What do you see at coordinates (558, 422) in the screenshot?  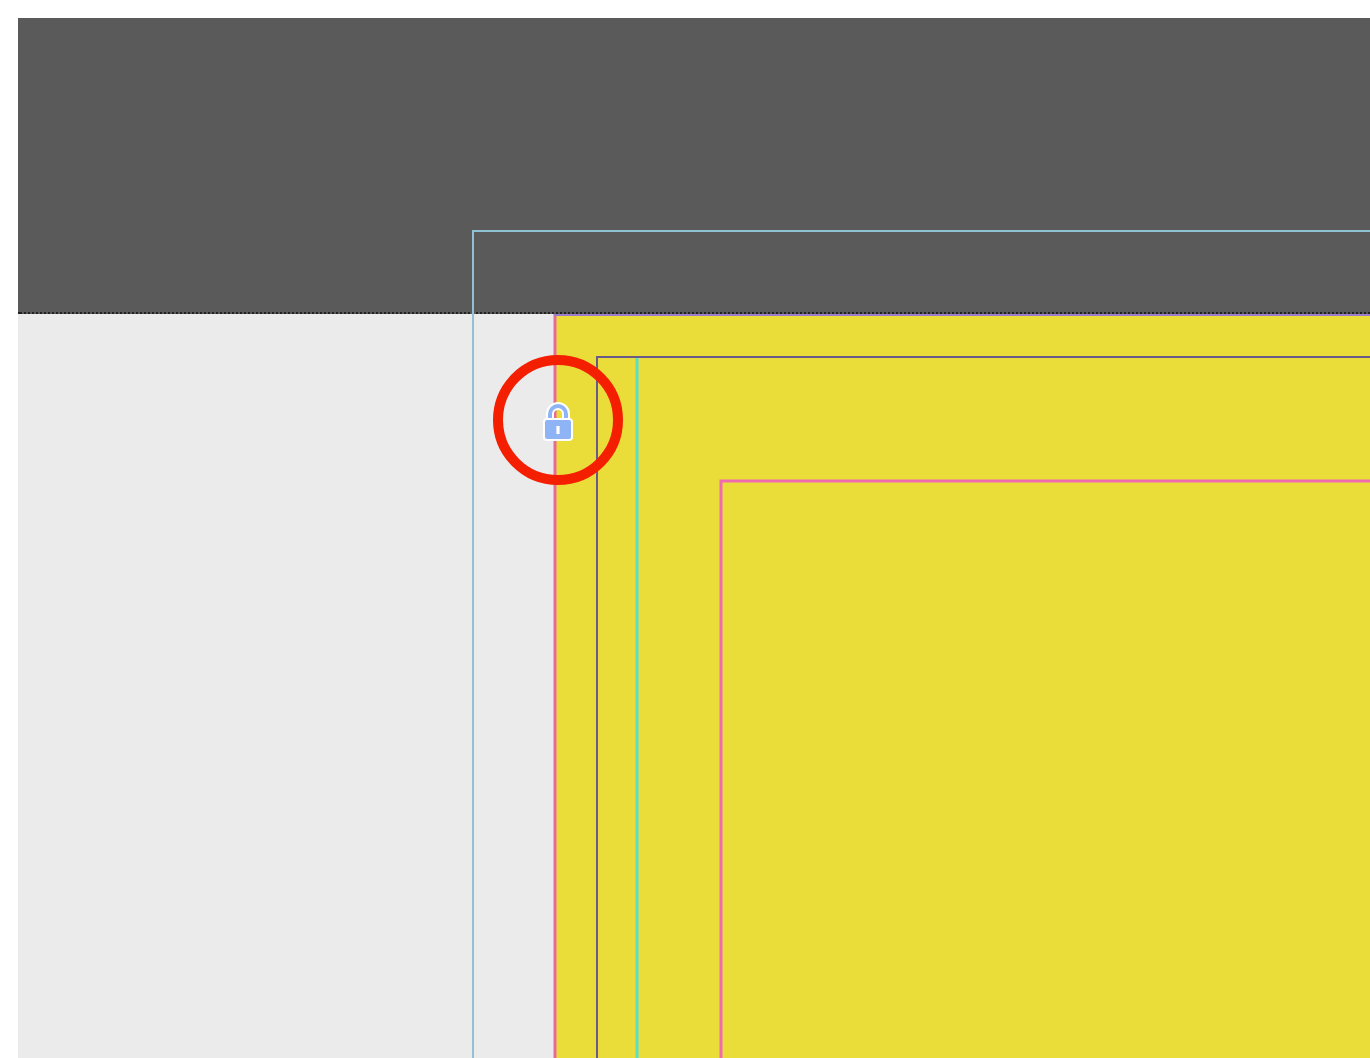 I see `lock-icon` at bounding box center [558, 422].